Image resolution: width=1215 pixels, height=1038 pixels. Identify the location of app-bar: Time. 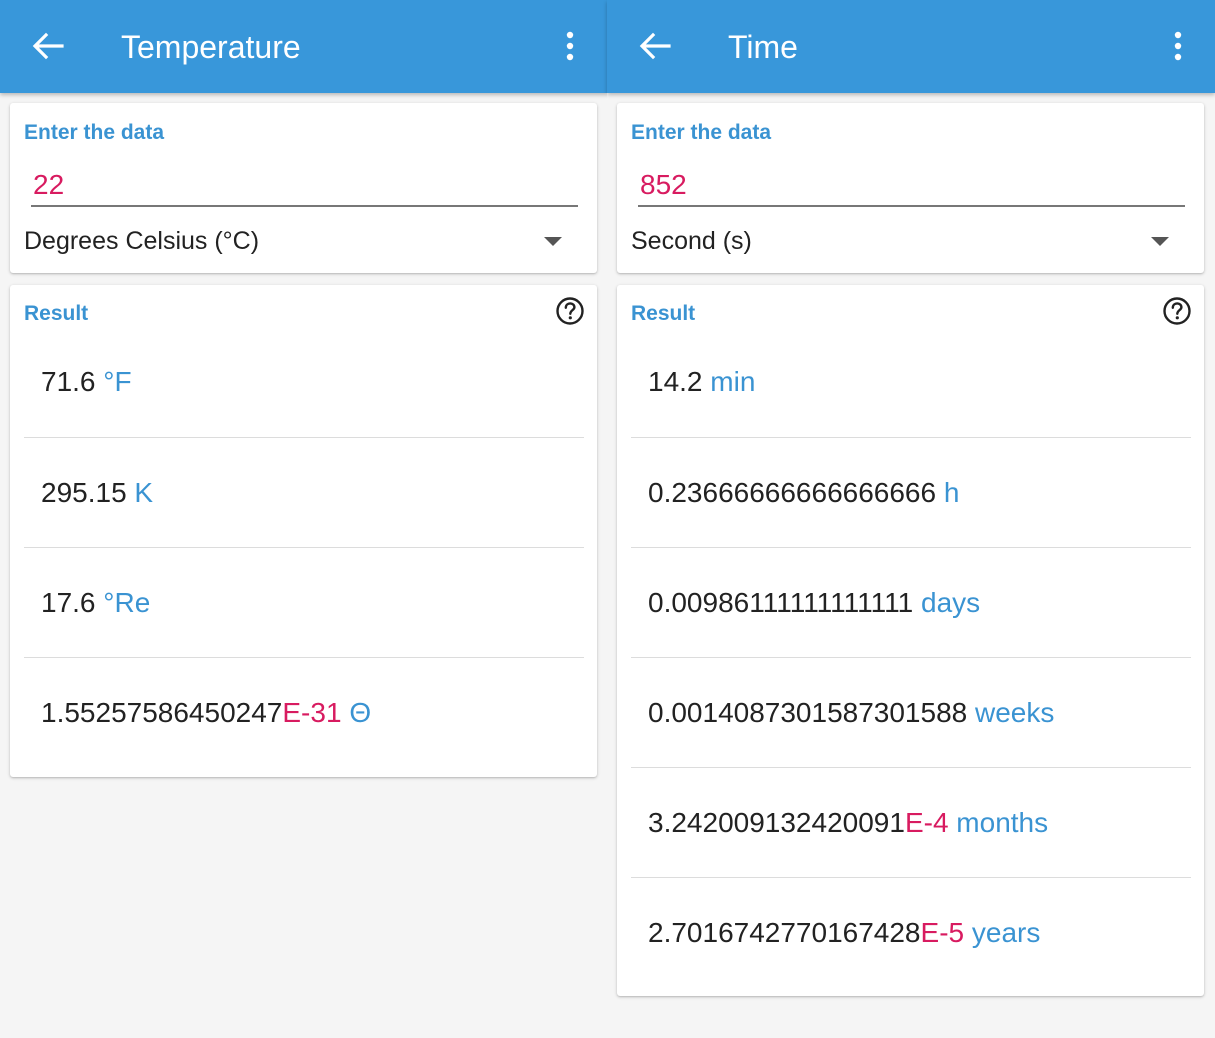
(911, 46).